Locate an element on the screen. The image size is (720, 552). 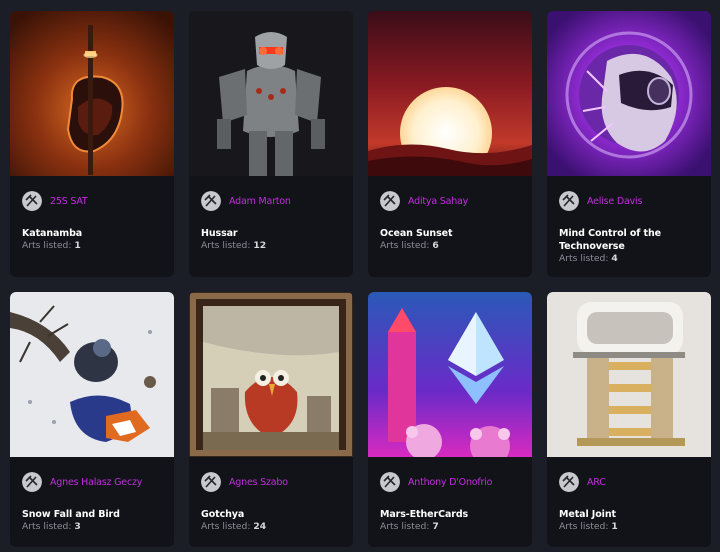
artwork-title: Ocean Sunset is located at coordinates (416, 233).